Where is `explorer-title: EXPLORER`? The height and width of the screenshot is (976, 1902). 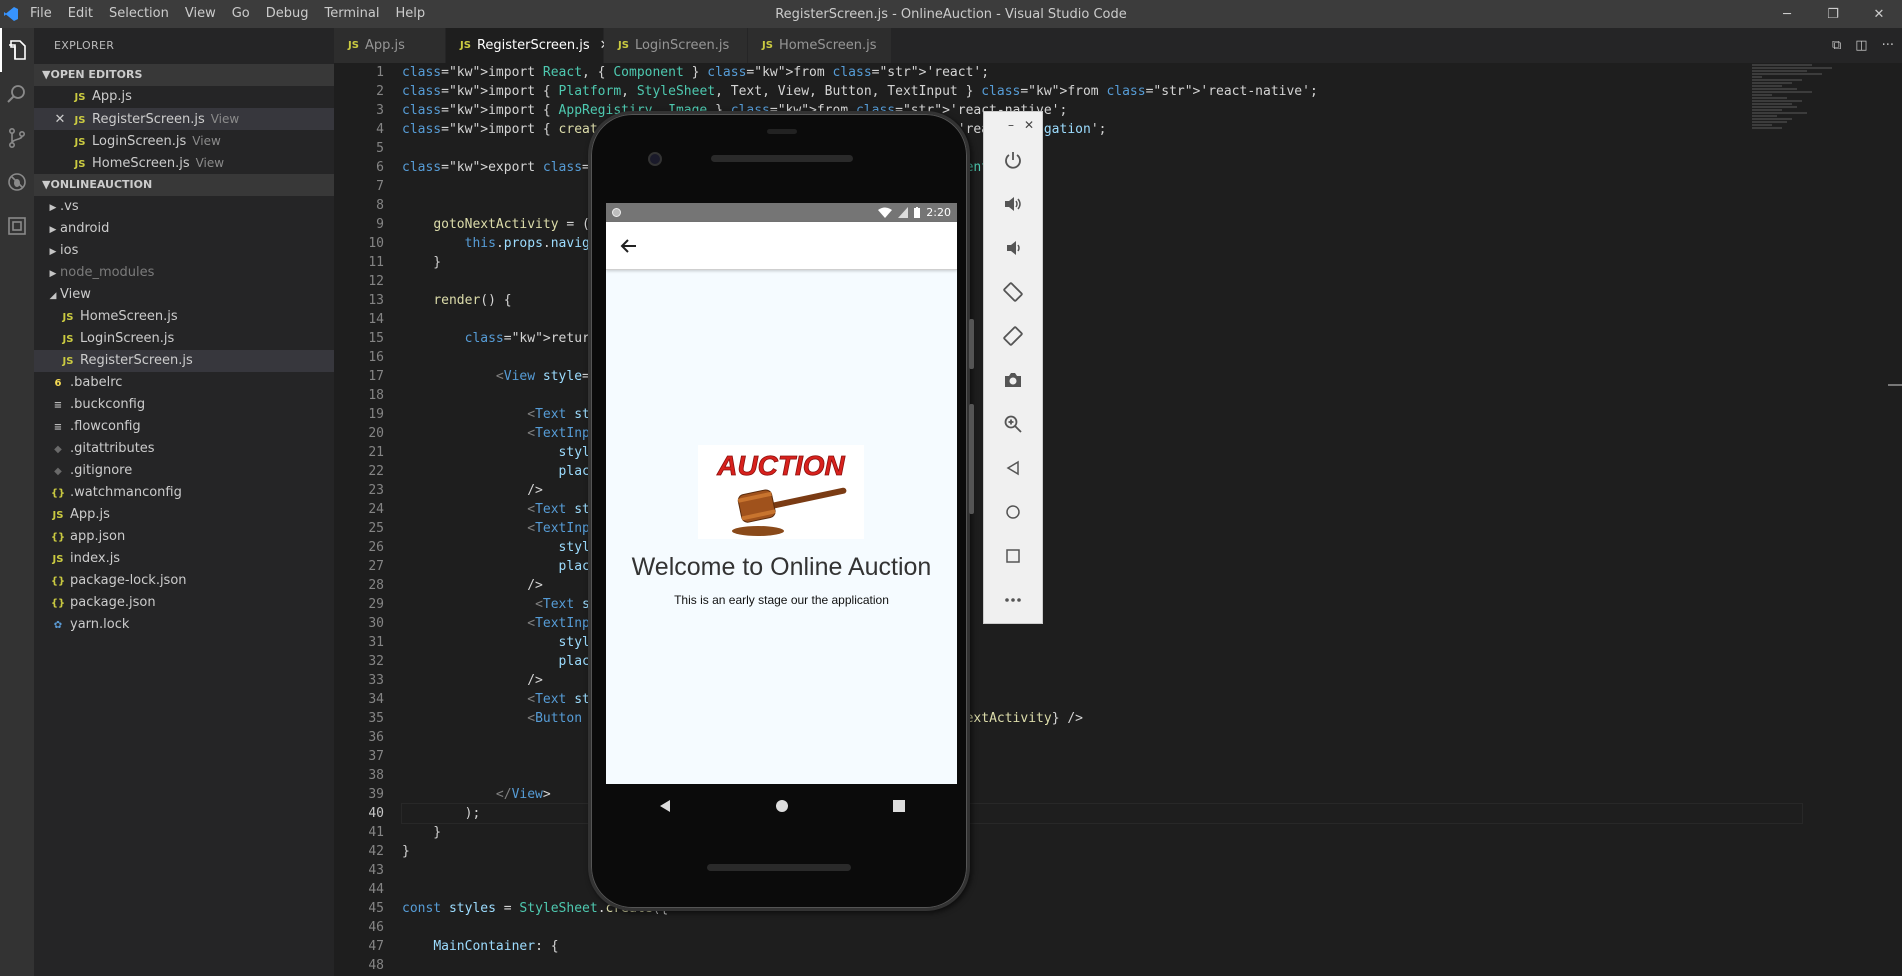
explorer-title: EXPLORER is located at coordinates (84, 45).